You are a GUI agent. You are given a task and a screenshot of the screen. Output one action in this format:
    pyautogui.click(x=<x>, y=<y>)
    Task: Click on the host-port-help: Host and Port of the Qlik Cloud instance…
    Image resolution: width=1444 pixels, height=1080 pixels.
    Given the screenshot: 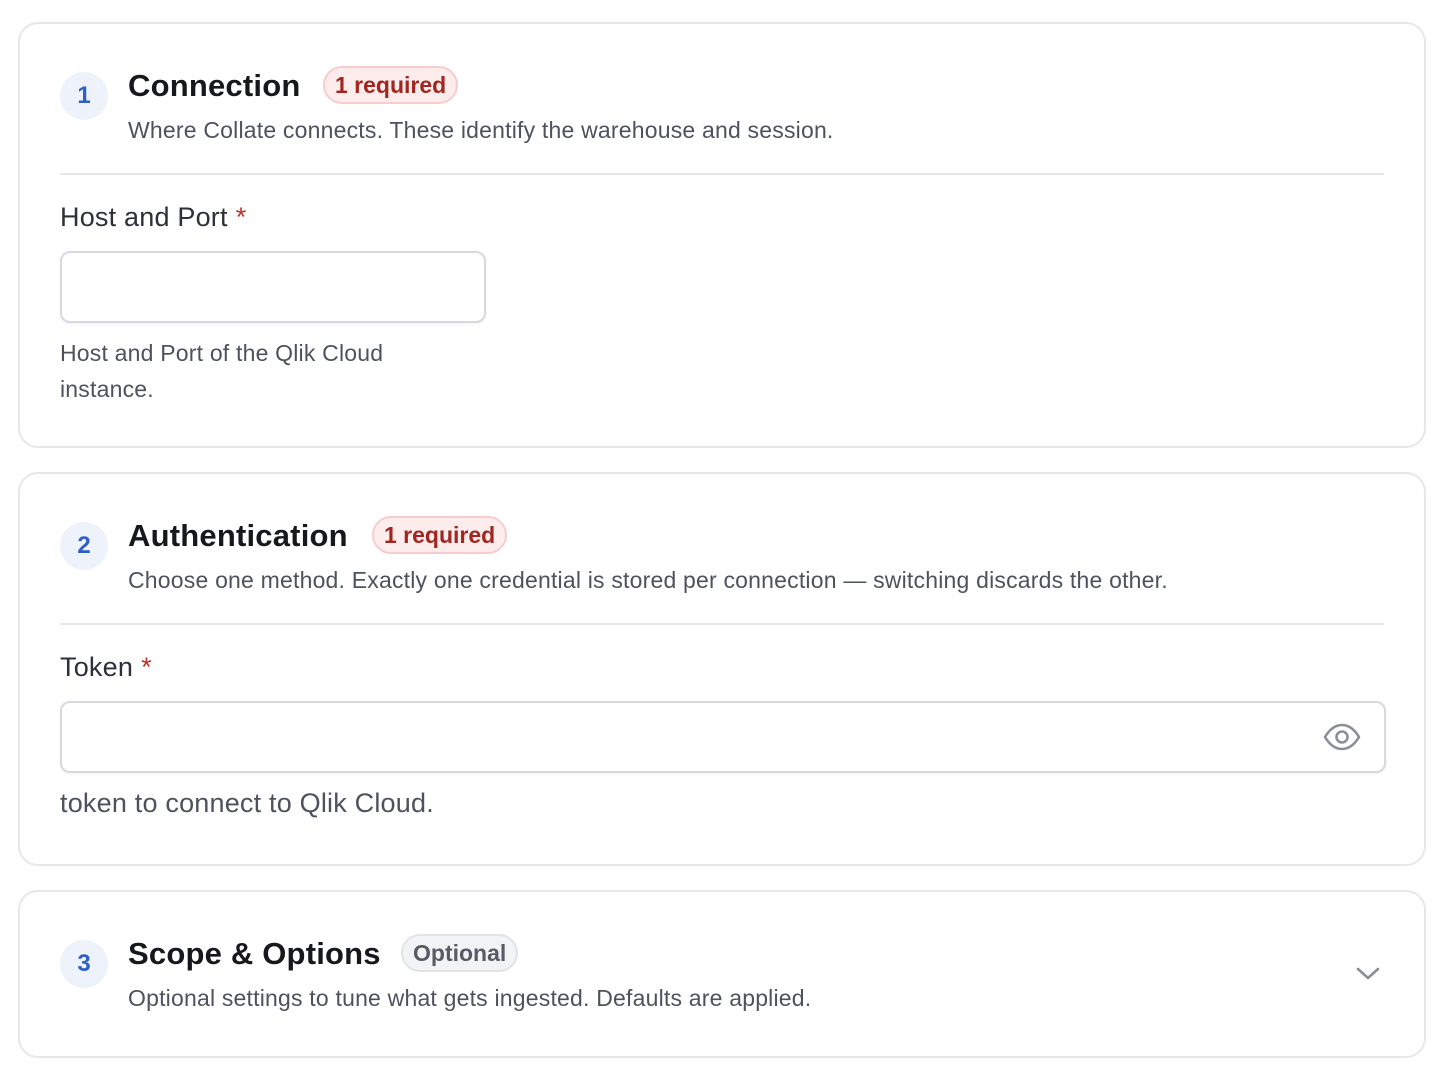 What is the action you would take?
    pyautogui.click(x=222, y=371)
    